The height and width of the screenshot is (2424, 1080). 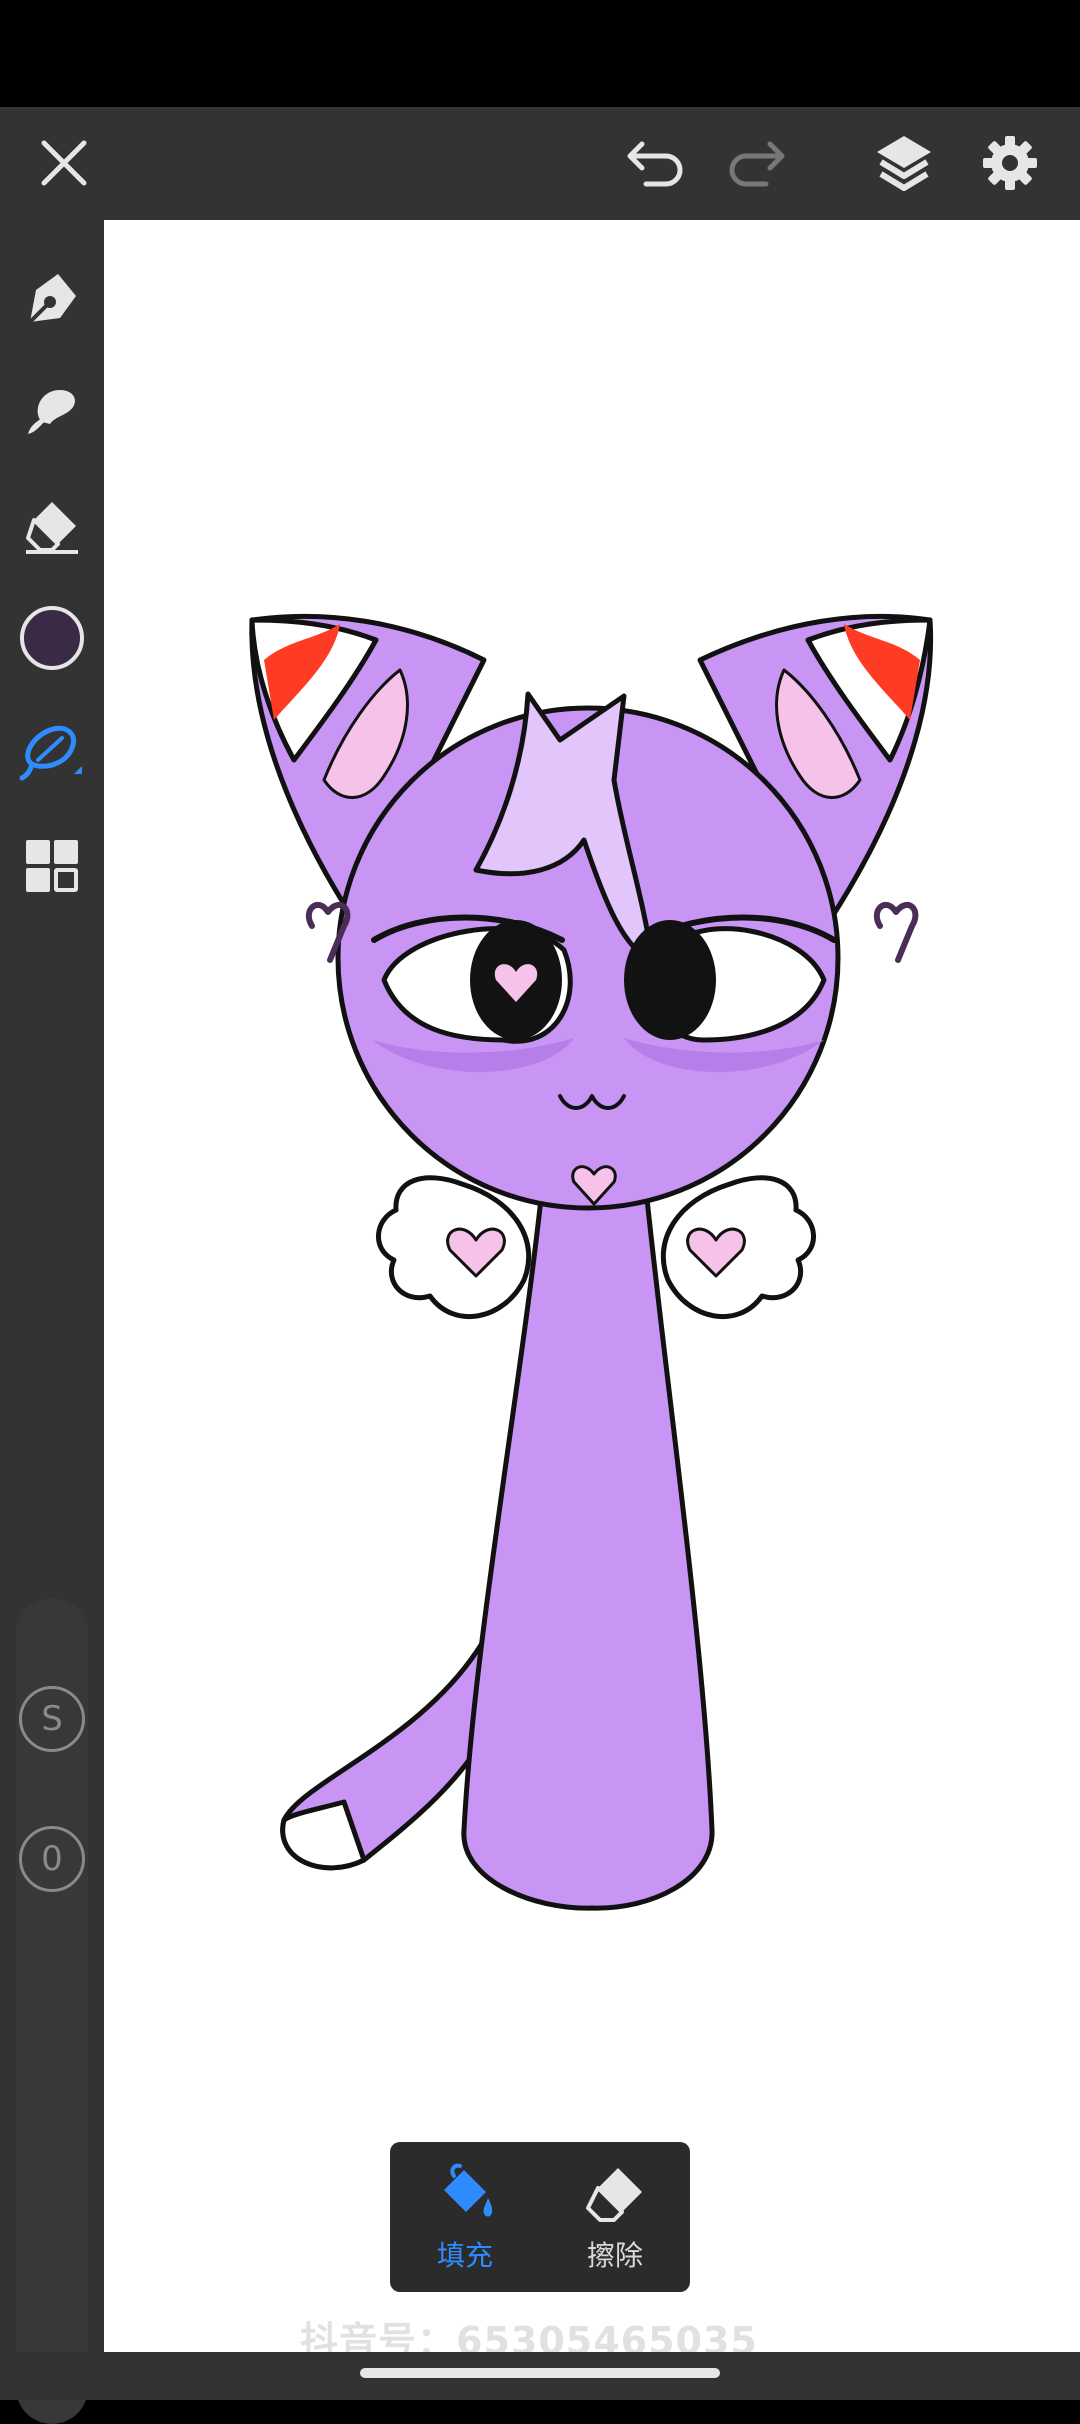 I want to click on erase-label: 擦除, so click(x=614, y=2255).